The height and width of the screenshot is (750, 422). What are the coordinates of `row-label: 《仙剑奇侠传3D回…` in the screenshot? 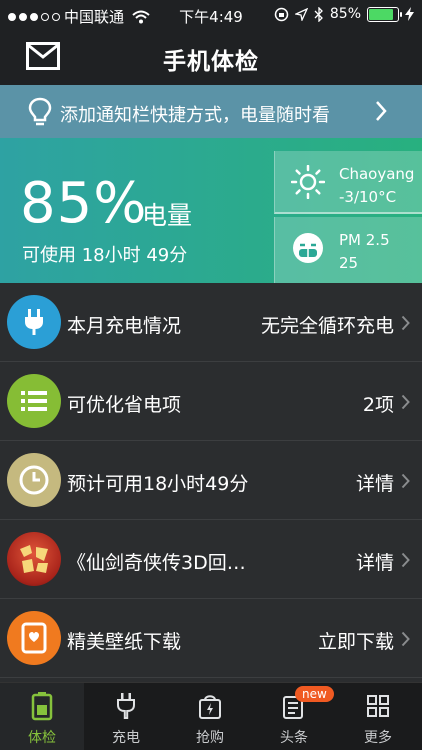 It's located at (156, 563).